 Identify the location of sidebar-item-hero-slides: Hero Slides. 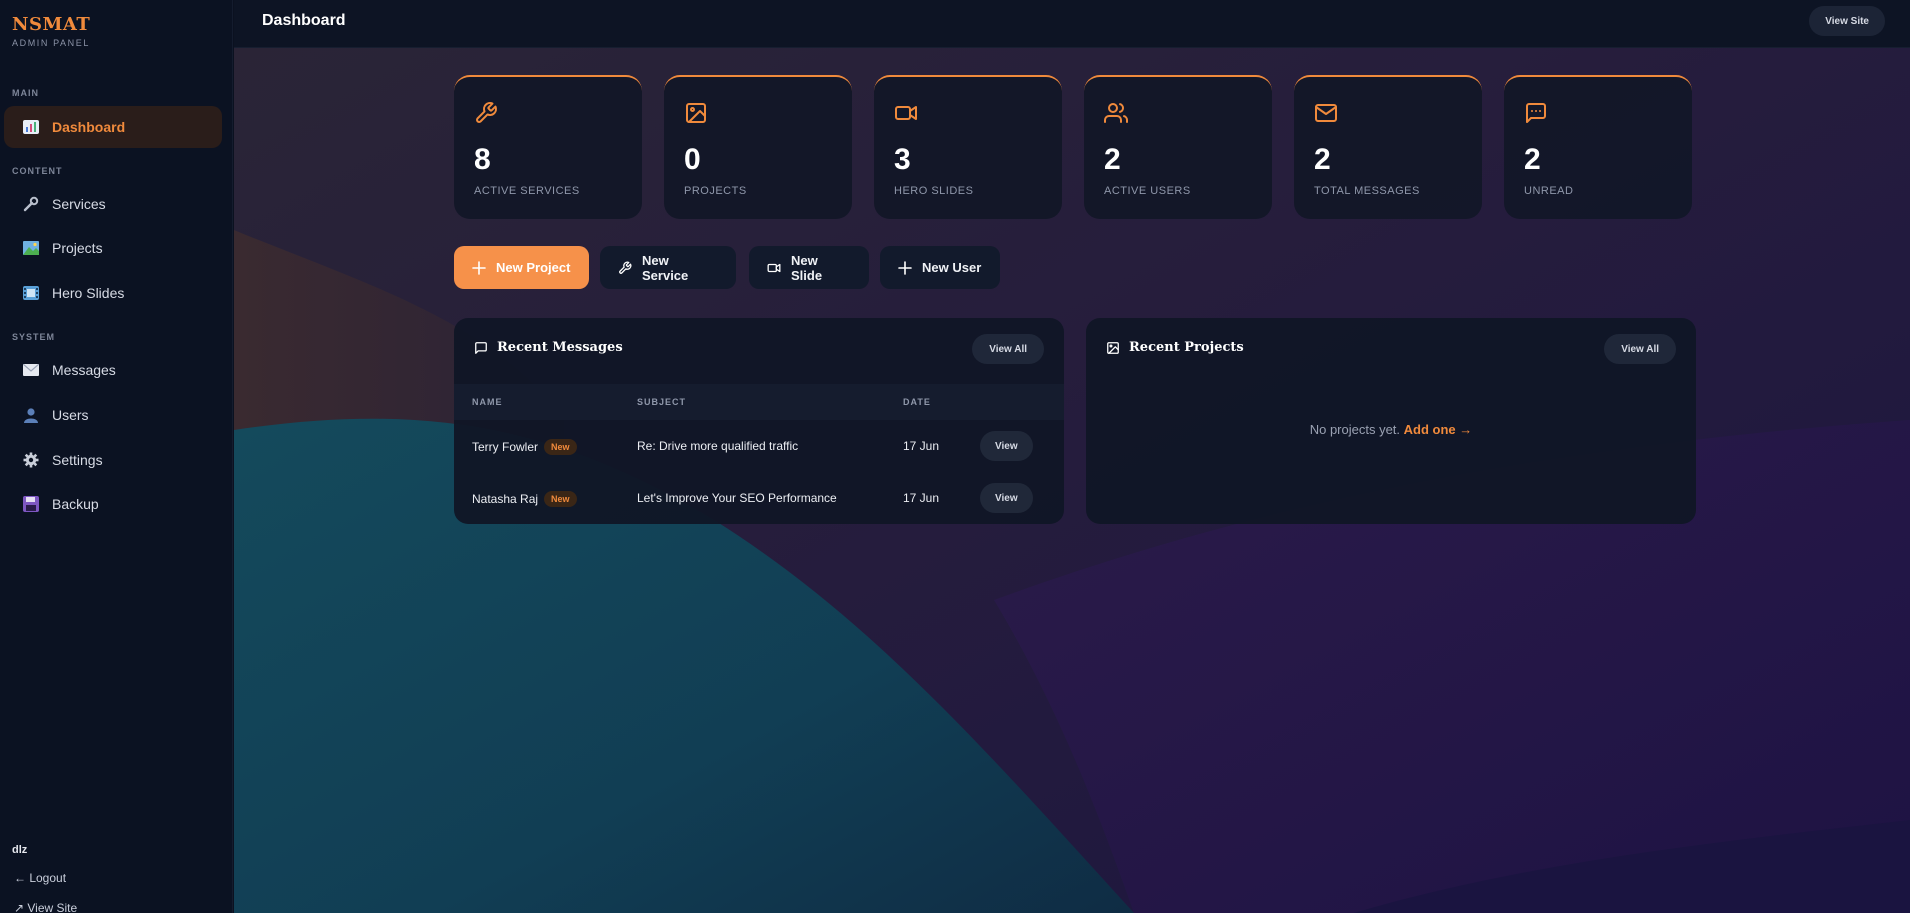
(113, 293).